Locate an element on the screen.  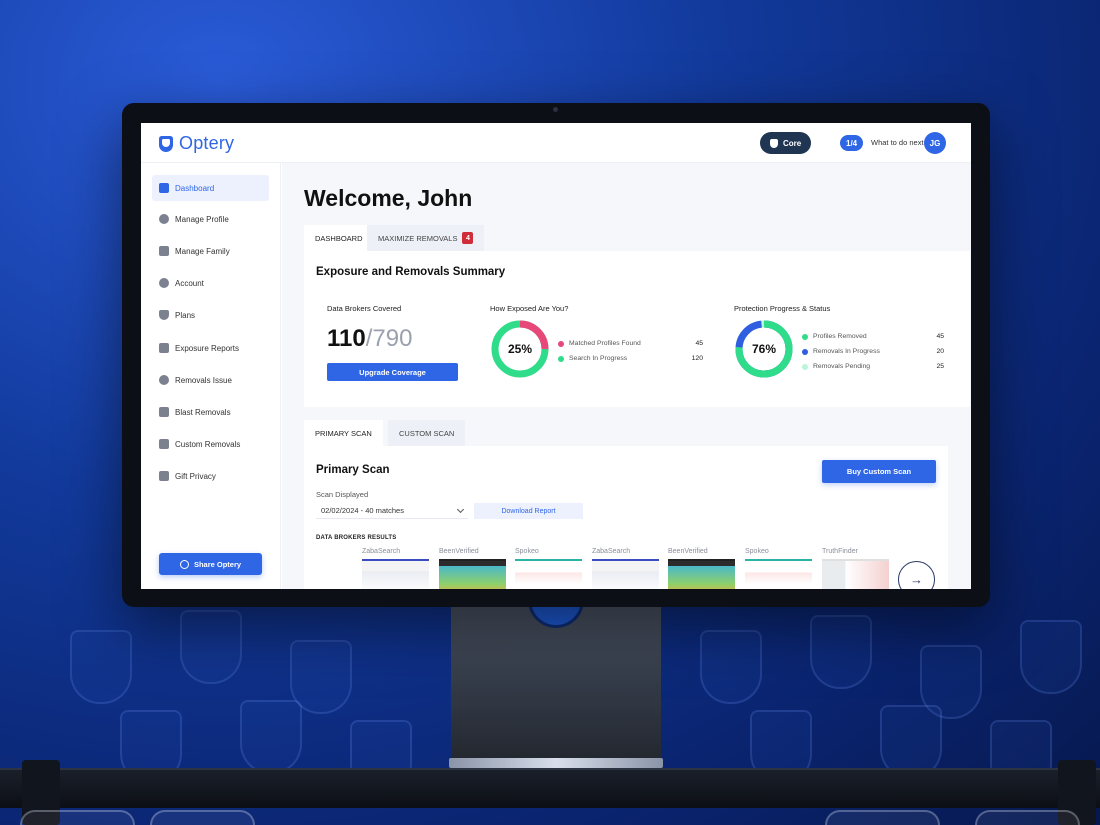
broker-name: Spokeo is located at coordinates (527, 551).